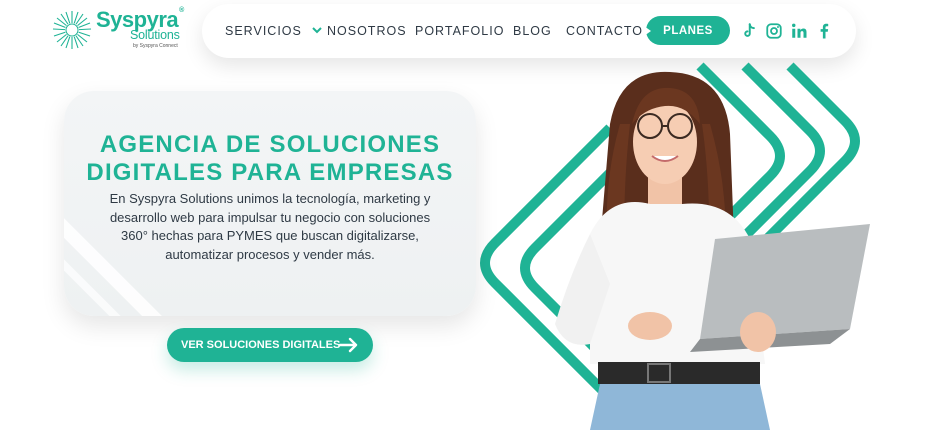  What do you see at coordinates (155, 35) in the screenshot?
I see `brand-sub: Solutions` at bounding box center [155, 35].